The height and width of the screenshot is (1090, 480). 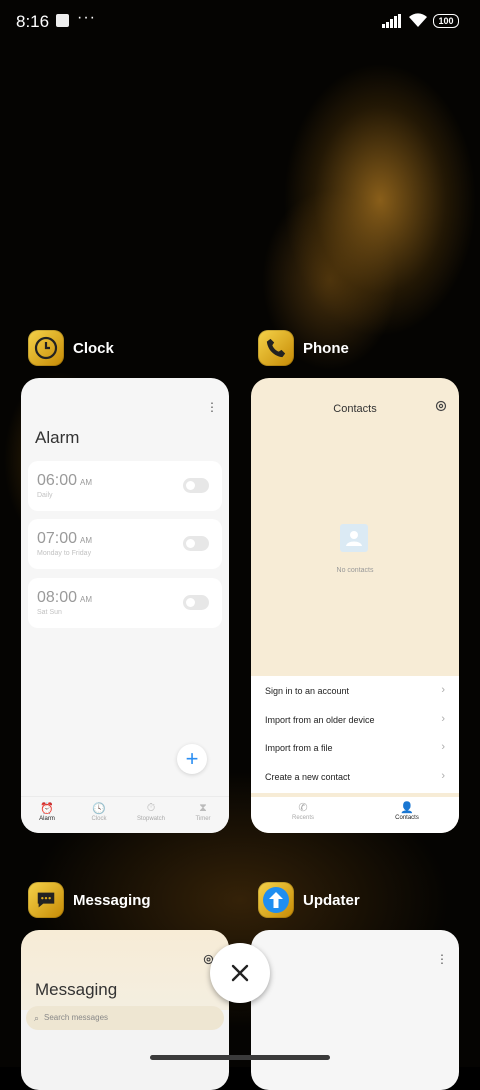 What do you see at coordinates (355, 719) in the screenshot?
I see `option-import-device: Import from an older device ›` at bounding box center [355, 719].